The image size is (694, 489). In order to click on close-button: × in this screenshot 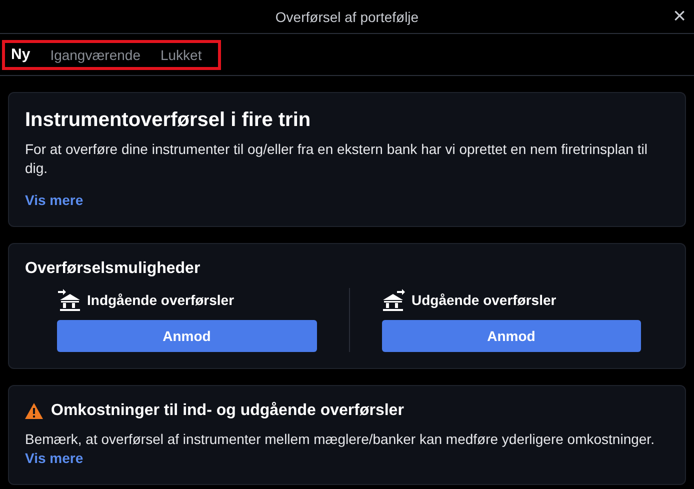, I will do `click(679, 16)`.